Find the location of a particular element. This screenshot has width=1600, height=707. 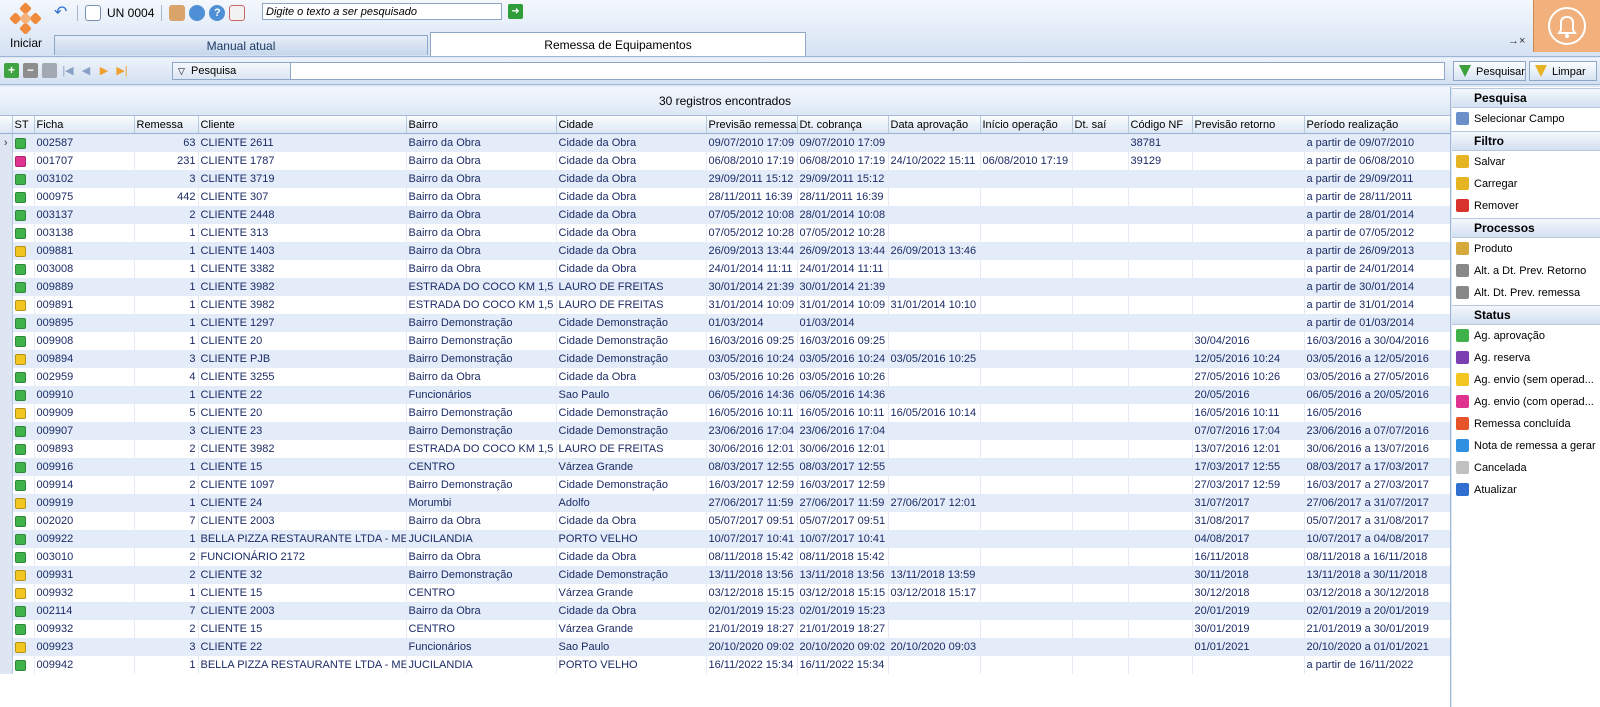

sidebar-item: Ag. aprovação is located at coordinates (1526, 336).